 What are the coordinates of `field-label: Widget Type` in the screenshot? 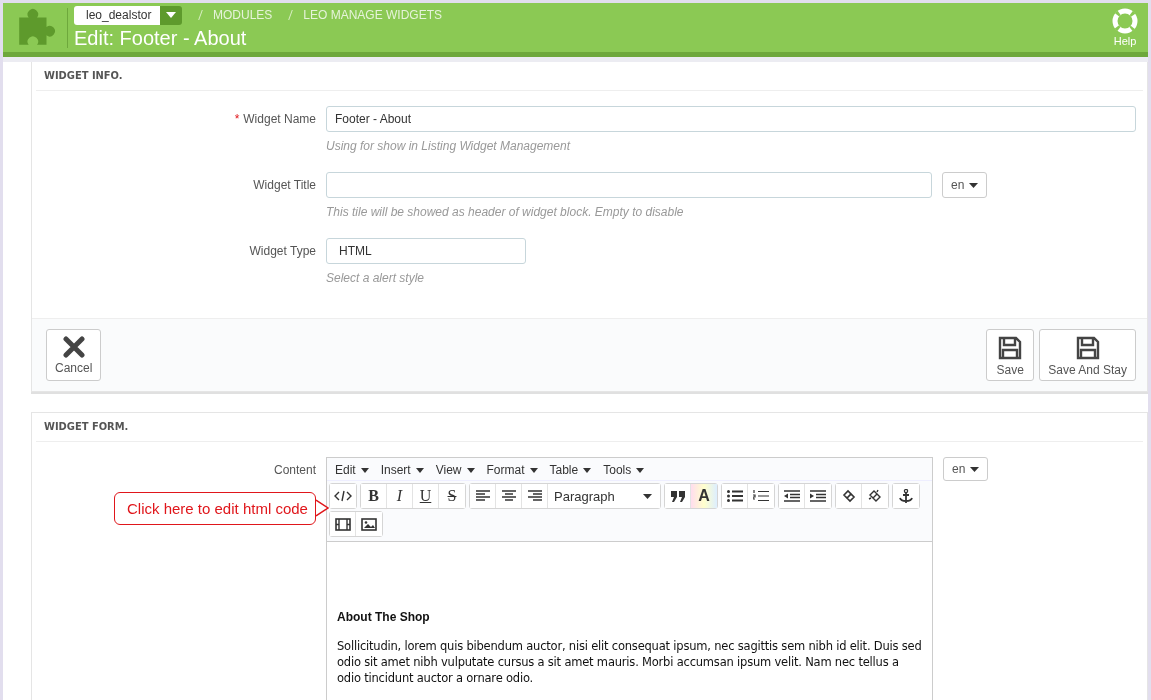 It's located at (282, 251).